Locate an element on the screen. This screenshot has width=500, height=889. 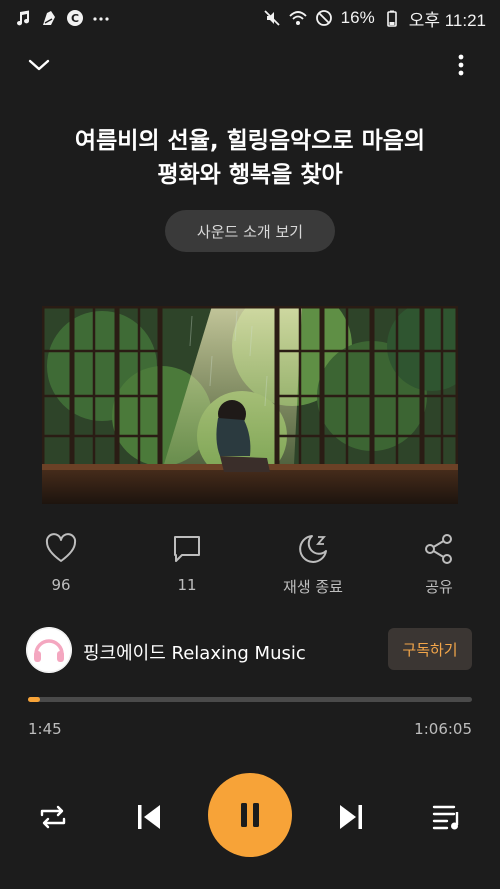
pause-button is located at coordinates (250, 815).